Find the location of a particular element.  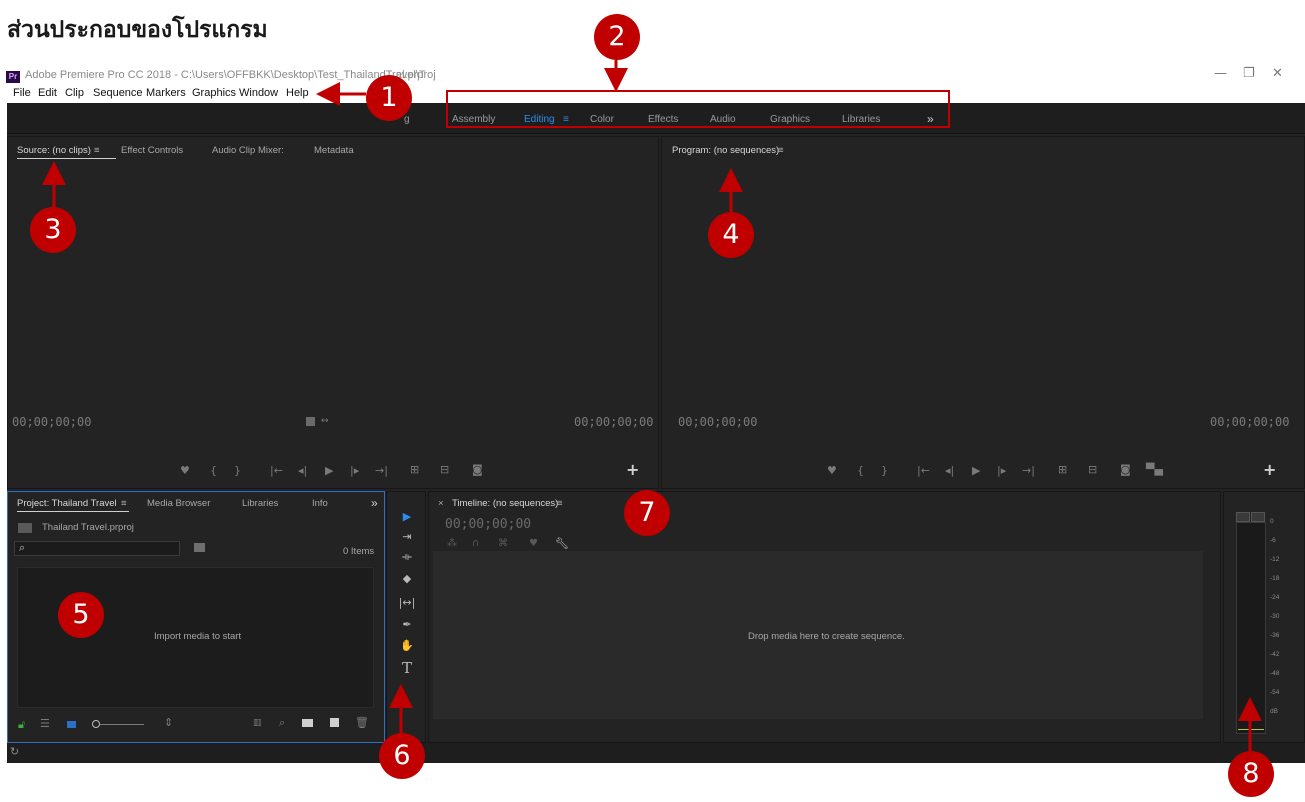

callout-5: 5 is located at coordinates (81, 615).